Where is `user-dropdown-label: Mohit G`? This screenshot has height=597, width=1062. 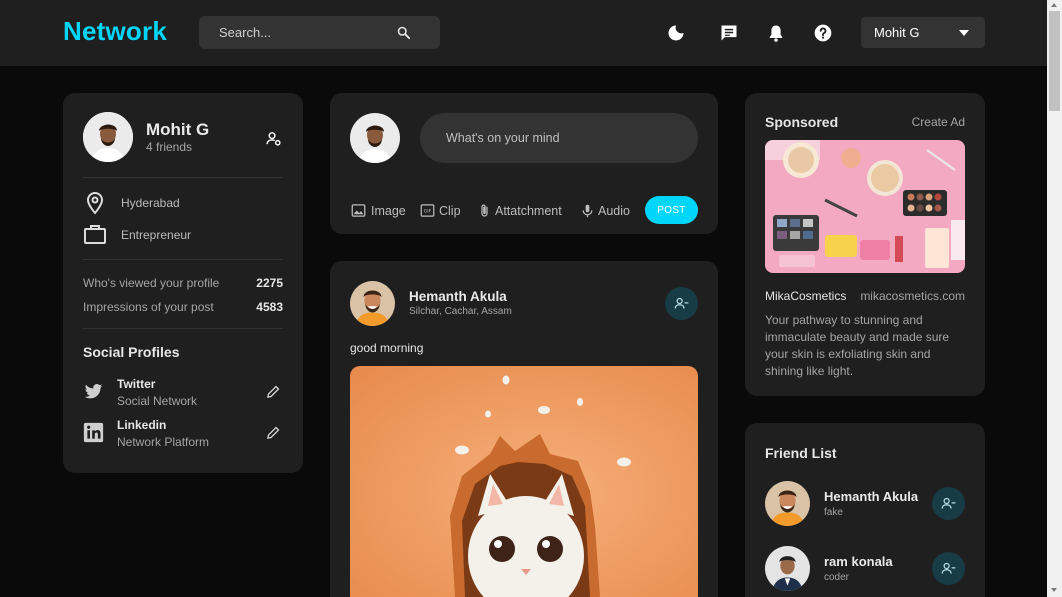 user-dropdown-label: Mohit G is located at coordinates (897, 32).